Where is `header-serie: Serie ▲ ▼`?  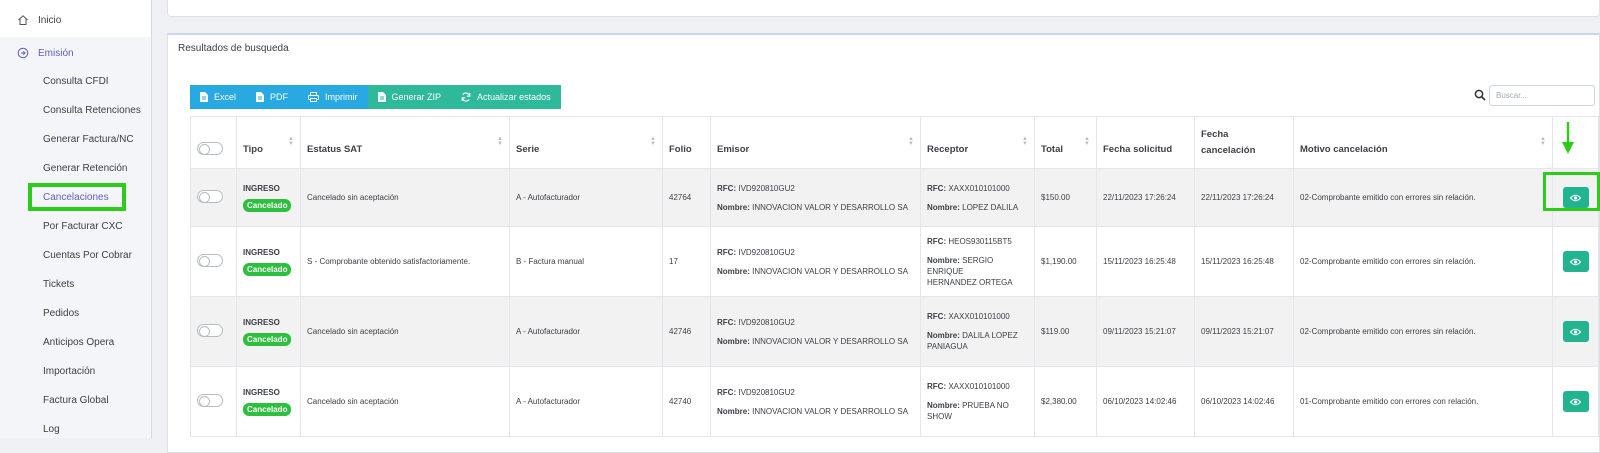 header-serie: Serie ▲ ▼ is located at coordinates (586, 142).